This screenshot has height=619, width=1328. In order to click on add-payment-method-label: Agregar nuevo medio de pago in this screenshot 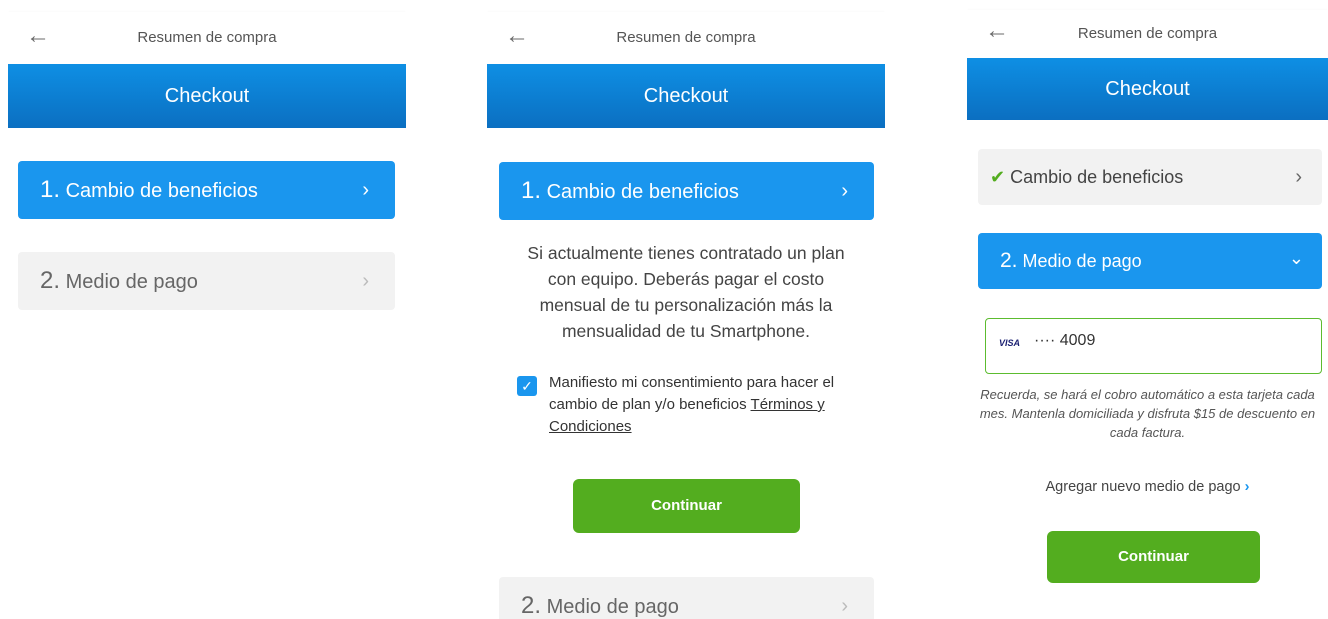, I will do `click(1143, 487)`.